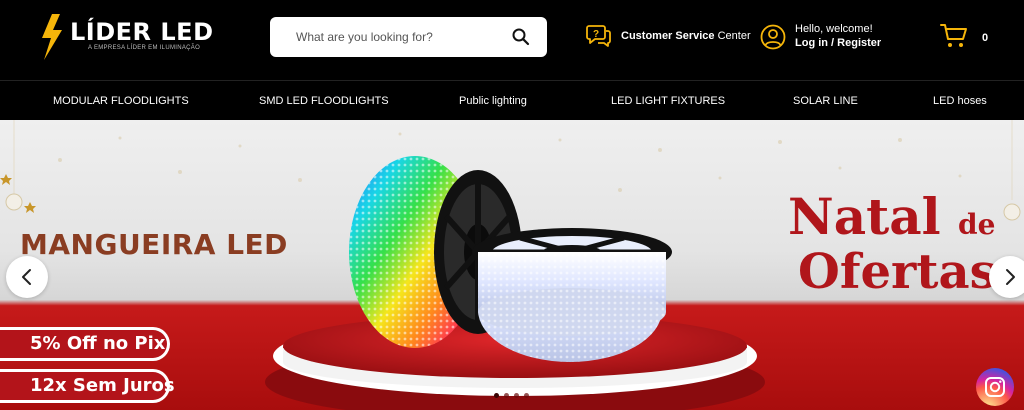 Image resolution: width=1024 pixels, height=410 pixels. I want to click on carousel-dots, so click(514, 396).